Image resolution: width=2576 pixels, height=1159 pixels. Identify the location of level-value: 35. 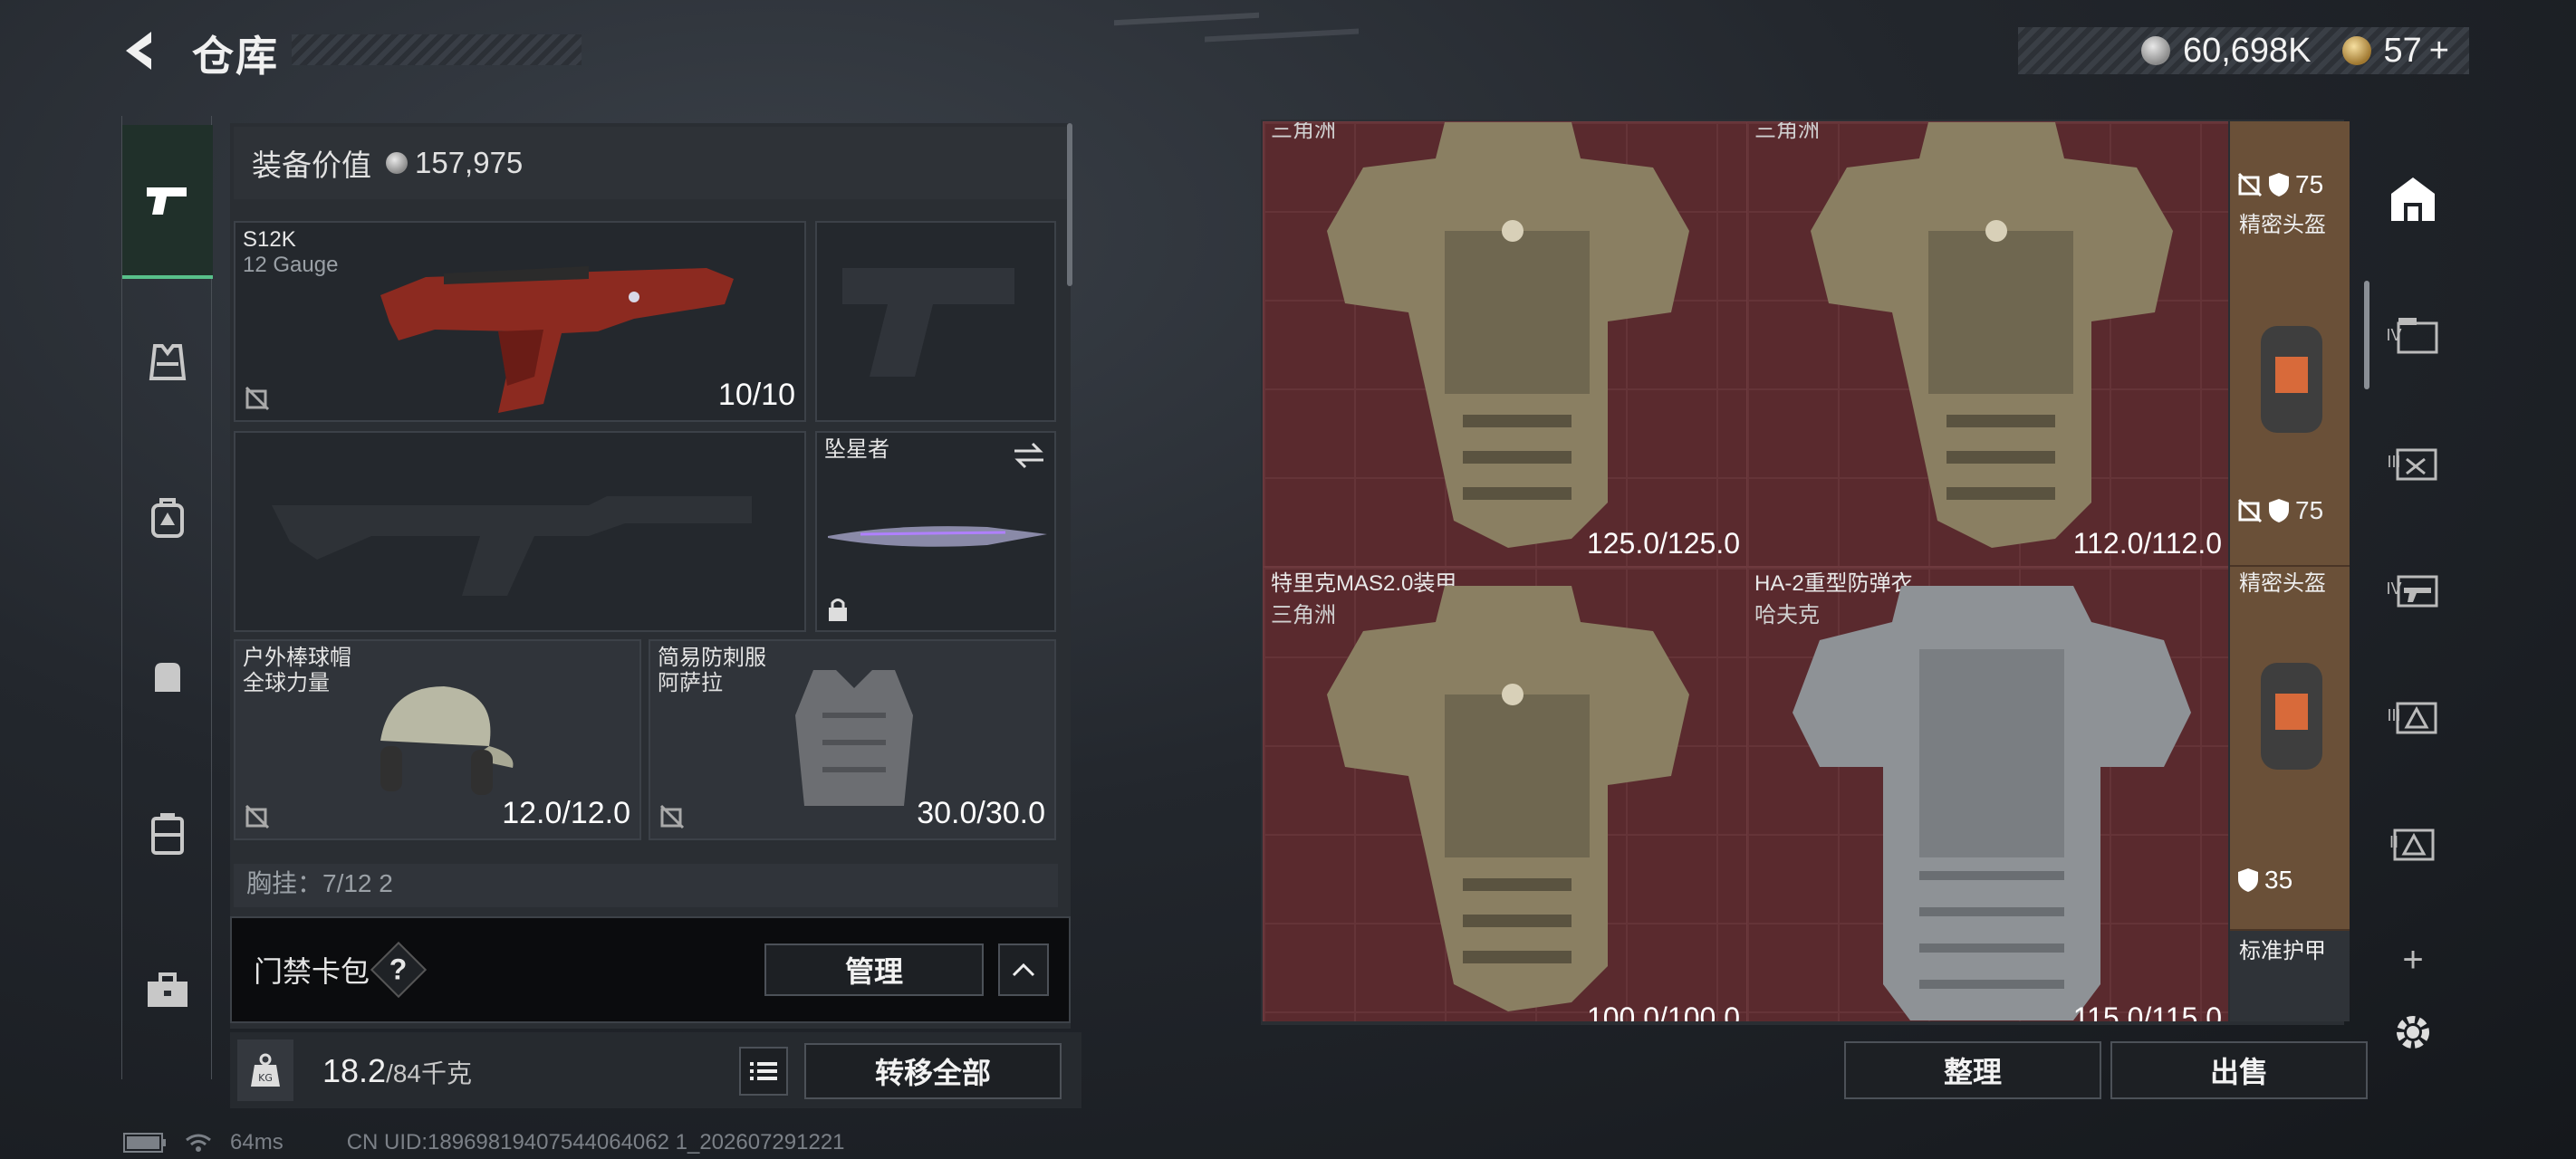
(2278, 880).